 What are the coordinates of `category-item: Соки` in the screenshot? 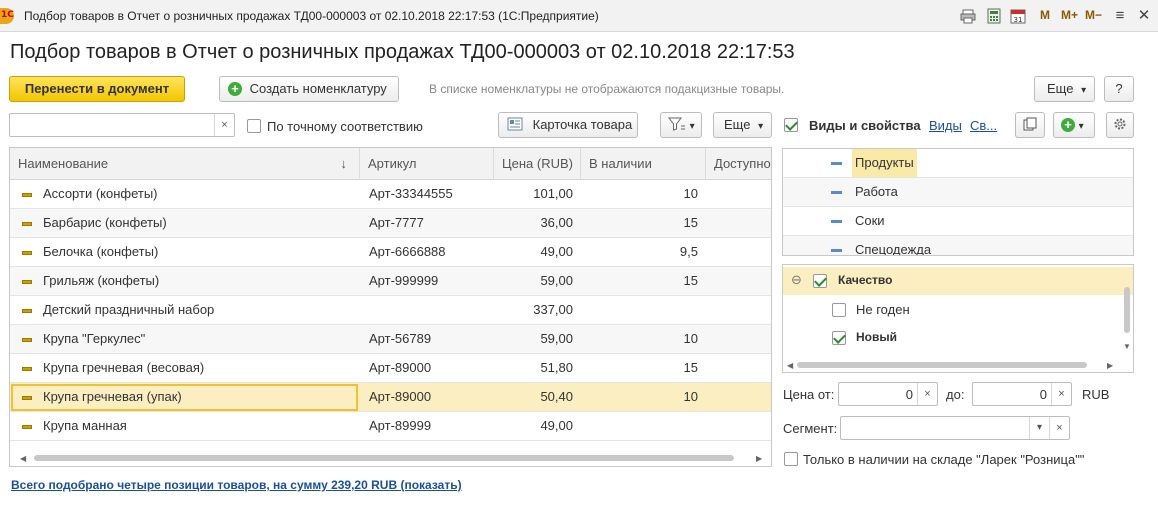 It's located at (958, 221).